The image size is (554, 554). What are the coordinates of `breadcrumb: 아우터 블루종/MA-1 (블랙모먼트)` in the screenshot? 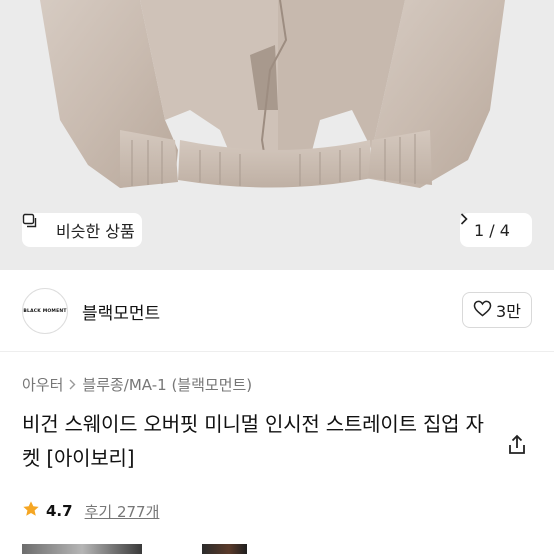 It's located at (137, 384).